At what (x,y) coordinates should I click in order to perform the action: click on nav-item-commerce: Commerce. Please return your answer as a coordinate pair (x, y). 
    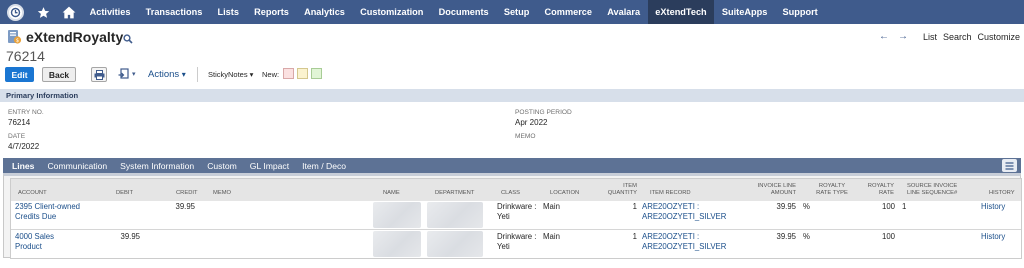
    Looking at the image, I should click on (568, 12).